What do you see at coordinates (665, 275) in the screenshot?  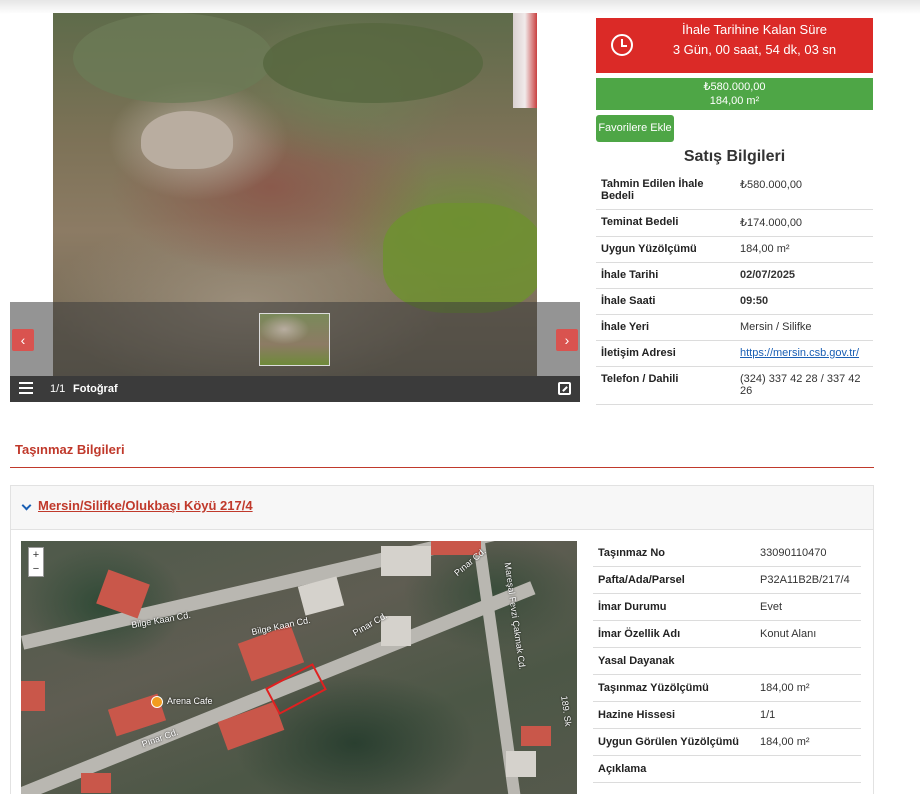 I see `row-key: İhale Tarihi` at bounding box center [665, 275].